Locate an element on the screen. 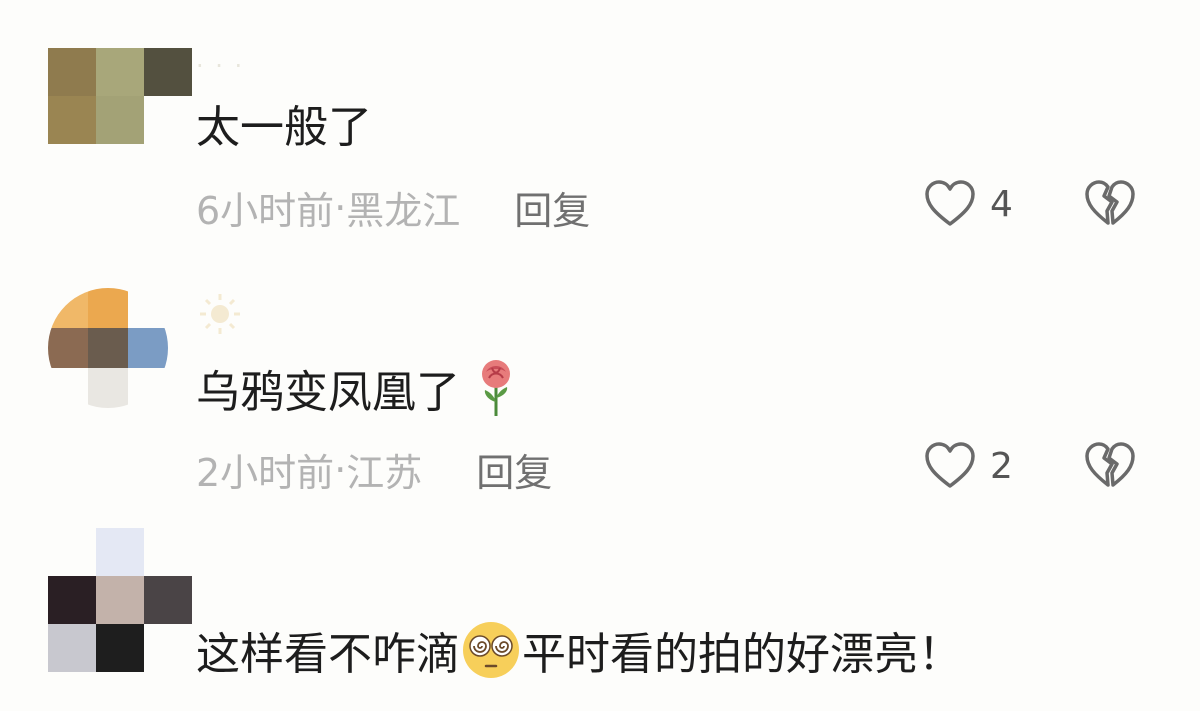 The image size is (1200, 711). comment-text: 乌鸦变凤凰了 is located at coordinates (357, 395).